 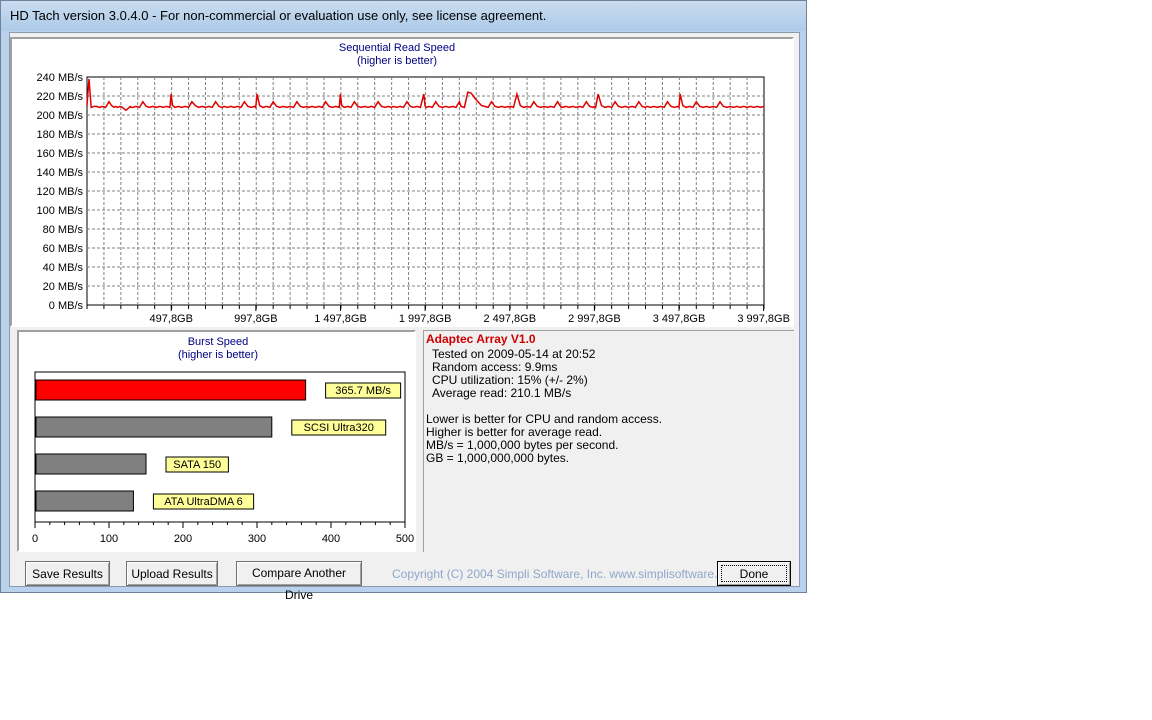 What do you see at coordinates (66, 306) in the screenshot?
I see `y-tick-label: 0 MB/s` at bounding box center [66, 306].